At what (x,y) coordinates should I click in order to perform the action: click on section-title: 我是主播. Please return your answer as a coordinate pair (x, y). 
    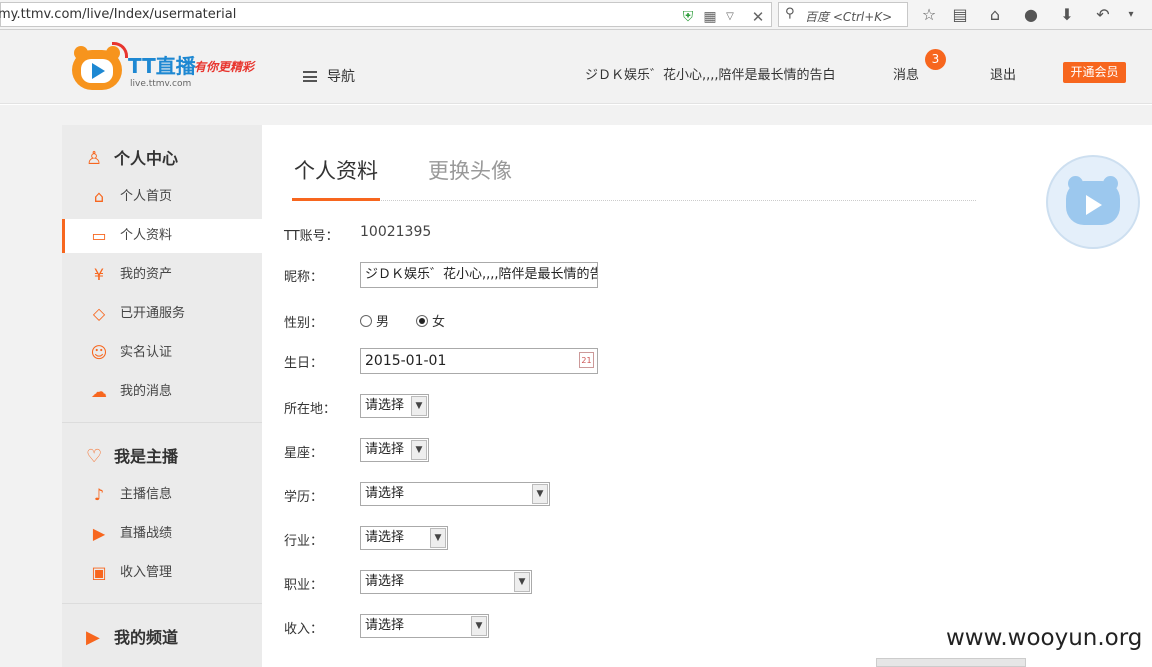
    Looking at the image, I should click on (146, 456).